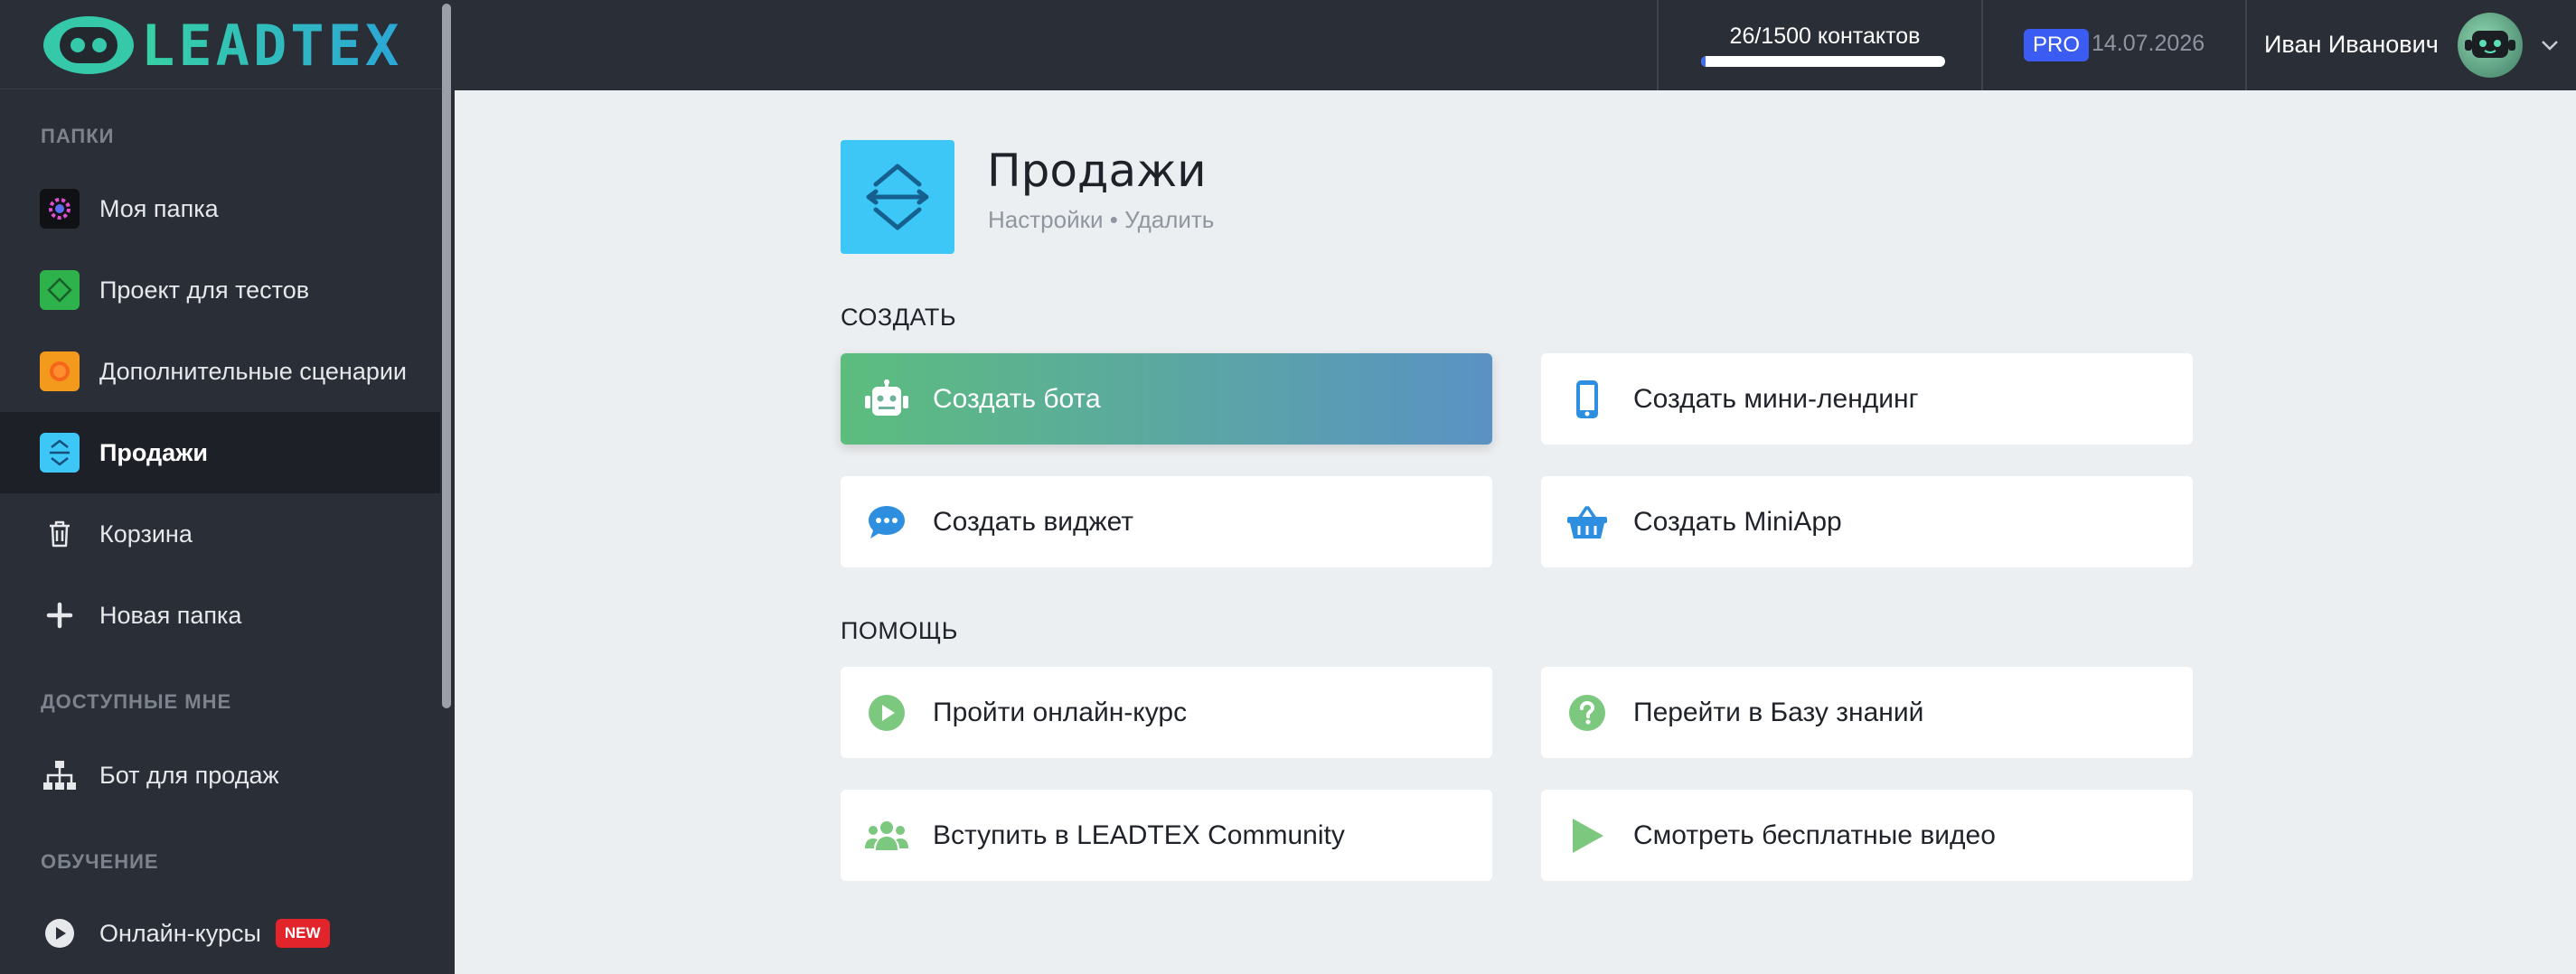 The height and width of the screenshot is (974, 2576). I want to click on card-label: Создать виджет, so click(1033, 521).